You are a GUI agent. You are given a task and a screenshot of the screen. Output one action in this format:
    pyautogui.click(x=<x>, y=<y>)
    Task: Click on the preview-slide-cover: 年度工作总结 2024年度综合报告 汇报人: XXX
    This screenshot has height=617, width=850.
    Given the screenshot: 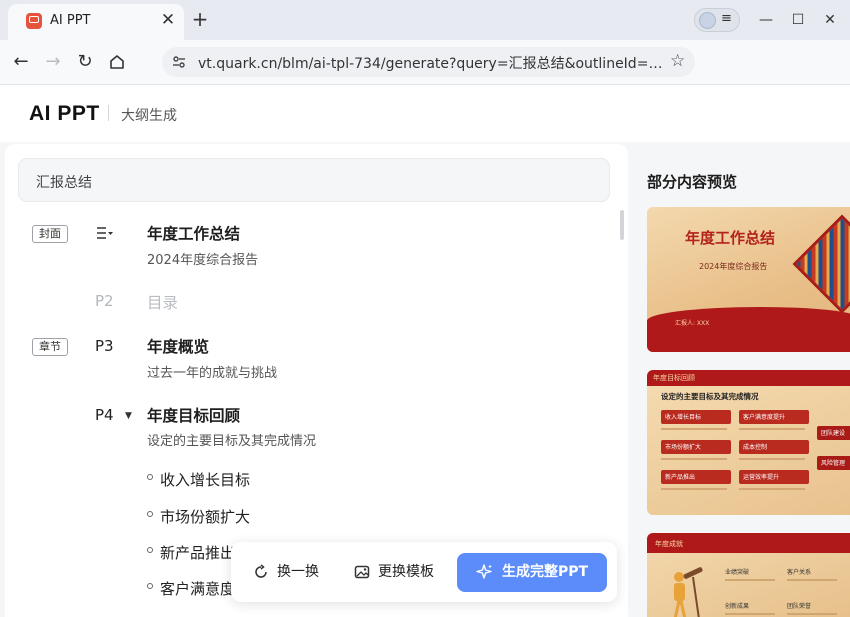 What is the action you would take?
    pyautogui.click(x=748, y=279)
    